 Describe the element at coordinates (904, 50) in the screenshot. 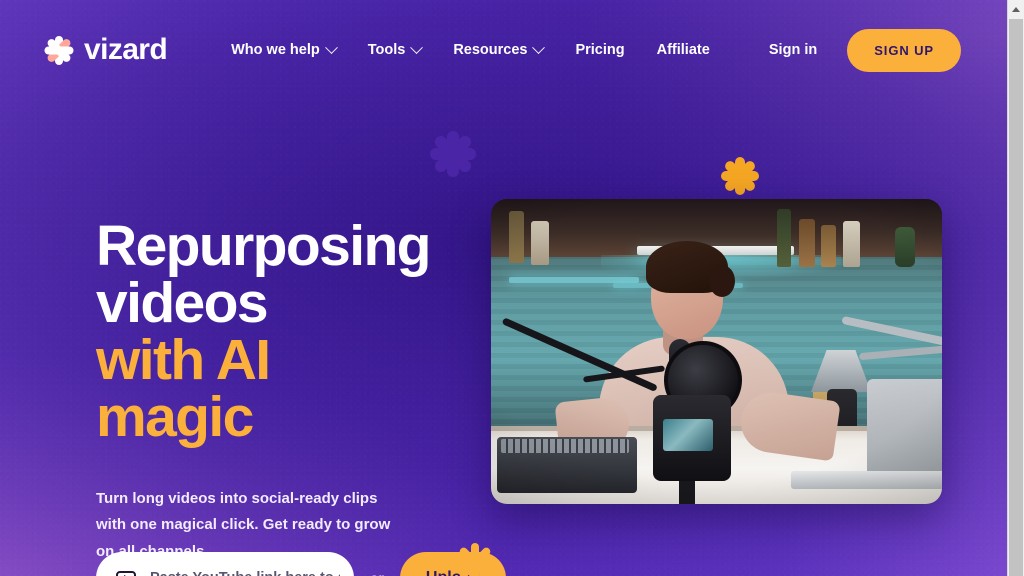

I see `sign-up-button: SIGN UP` at that location.